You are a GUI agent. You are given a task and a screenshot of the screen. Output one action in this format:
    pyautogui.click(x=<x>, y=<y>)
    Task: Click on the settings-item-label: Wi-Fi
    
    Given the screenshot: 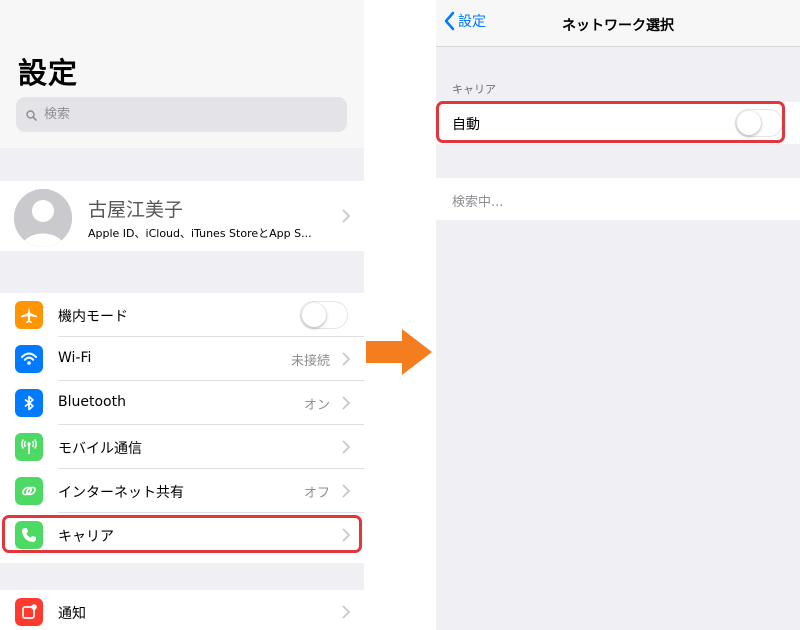 What is the action you would take?
    pyautogui.click(x=75, y=358)
    